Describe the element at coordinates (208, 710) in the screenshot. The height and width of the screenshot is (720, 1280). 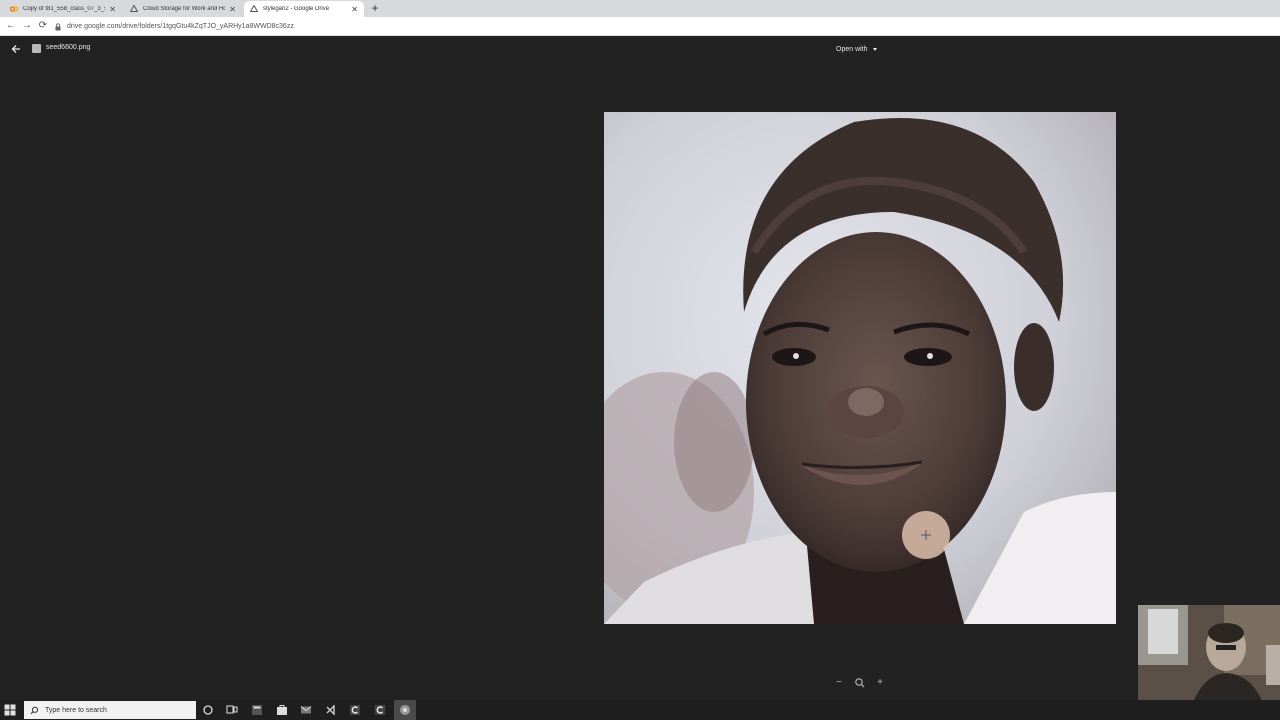
I see `cortana-icon` at that location.